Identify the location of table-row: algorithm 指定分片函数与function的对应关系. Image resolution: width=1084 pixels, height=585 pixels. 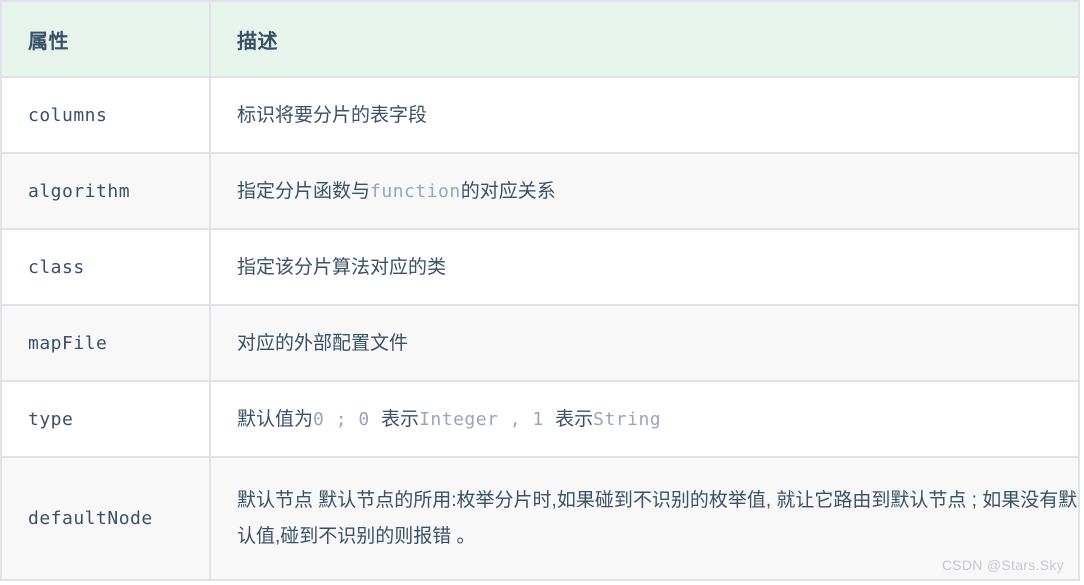
(540, 191).